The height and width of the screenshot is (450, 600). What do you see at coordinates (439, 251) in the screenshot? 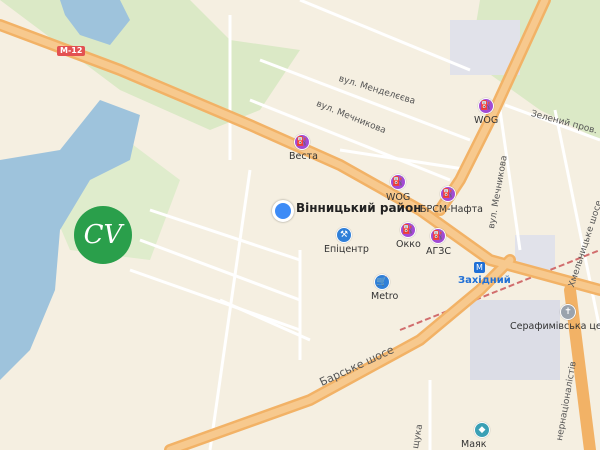
I see `poi-label-agzs: АГЗС` at bounding box center [439, 251].